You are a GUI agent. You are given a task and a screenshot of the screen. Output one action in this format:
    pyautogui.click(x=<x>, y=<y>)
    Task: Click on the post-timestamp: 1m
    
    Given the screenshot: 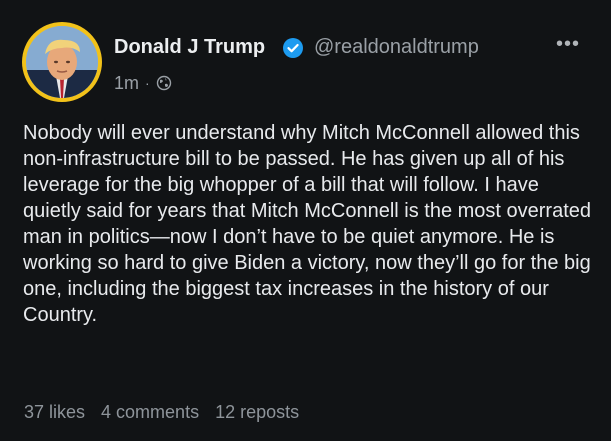 What is the action you would take?
    pyautogui.click(x=126, y=83)
    